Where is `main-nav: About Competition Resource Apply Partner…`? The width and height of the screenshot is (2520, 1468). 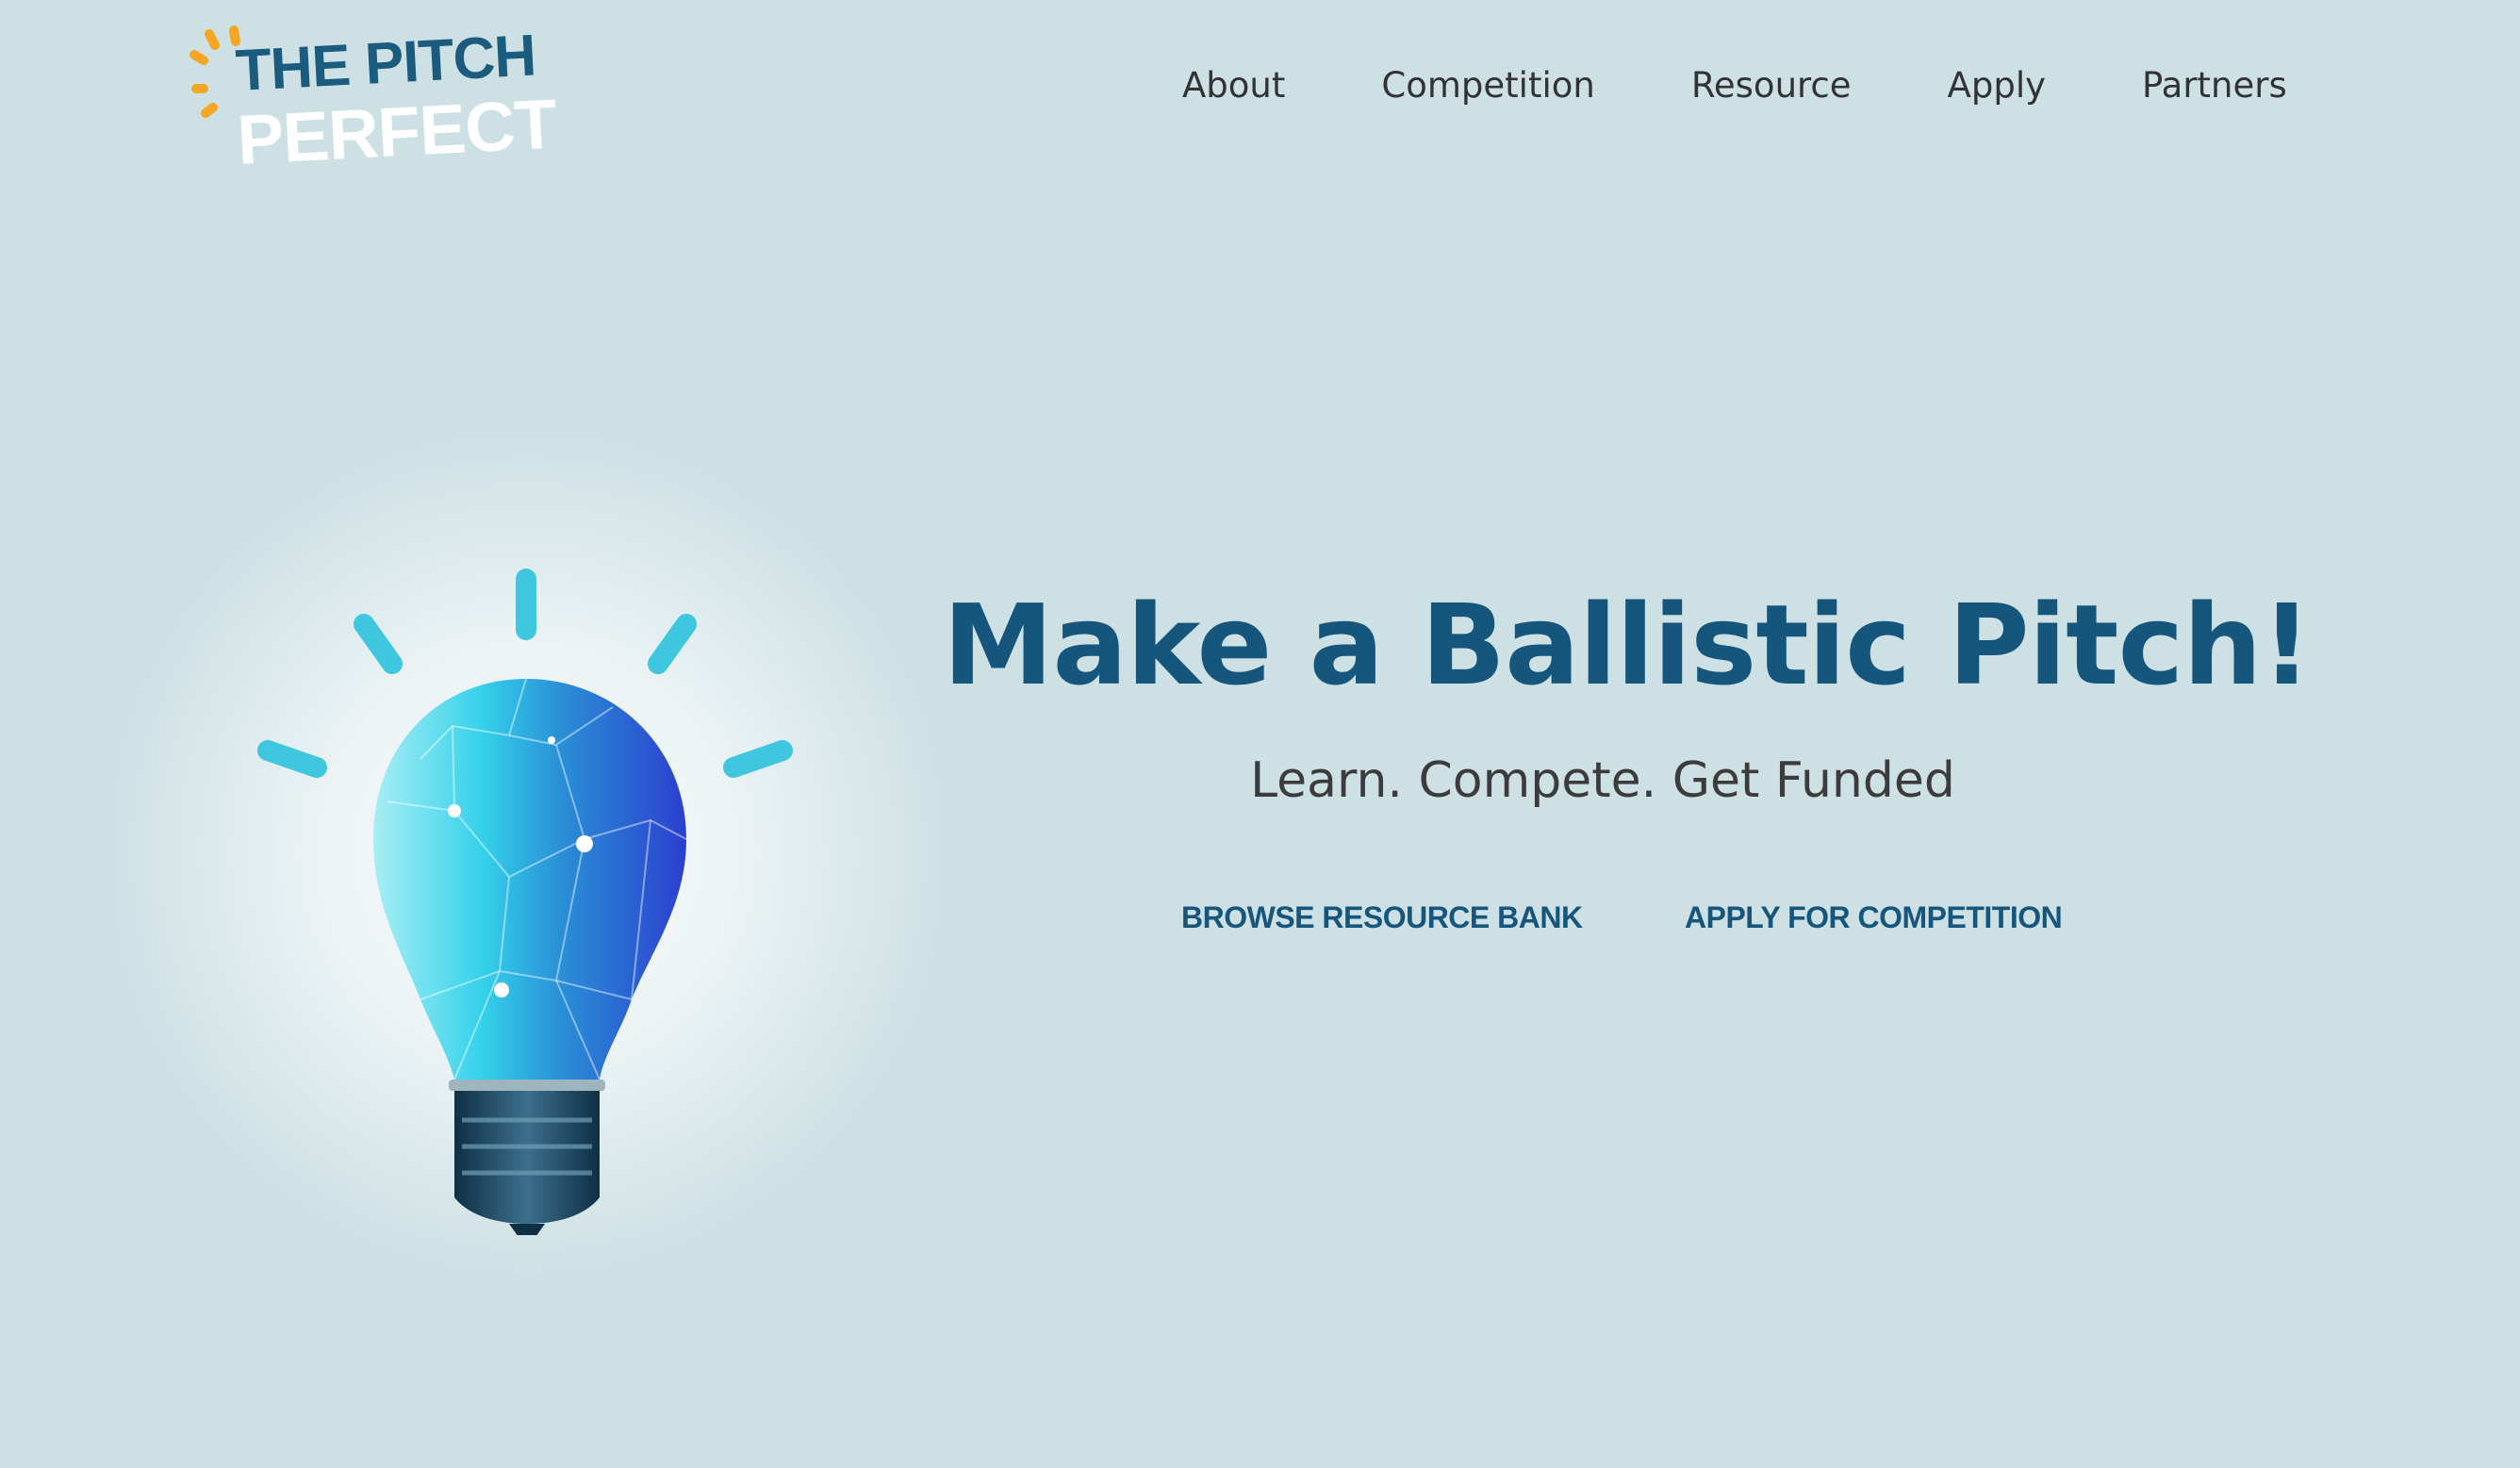 main-nav: About Competition Resource Apply Partner… is located at coordinates (1735, 85).